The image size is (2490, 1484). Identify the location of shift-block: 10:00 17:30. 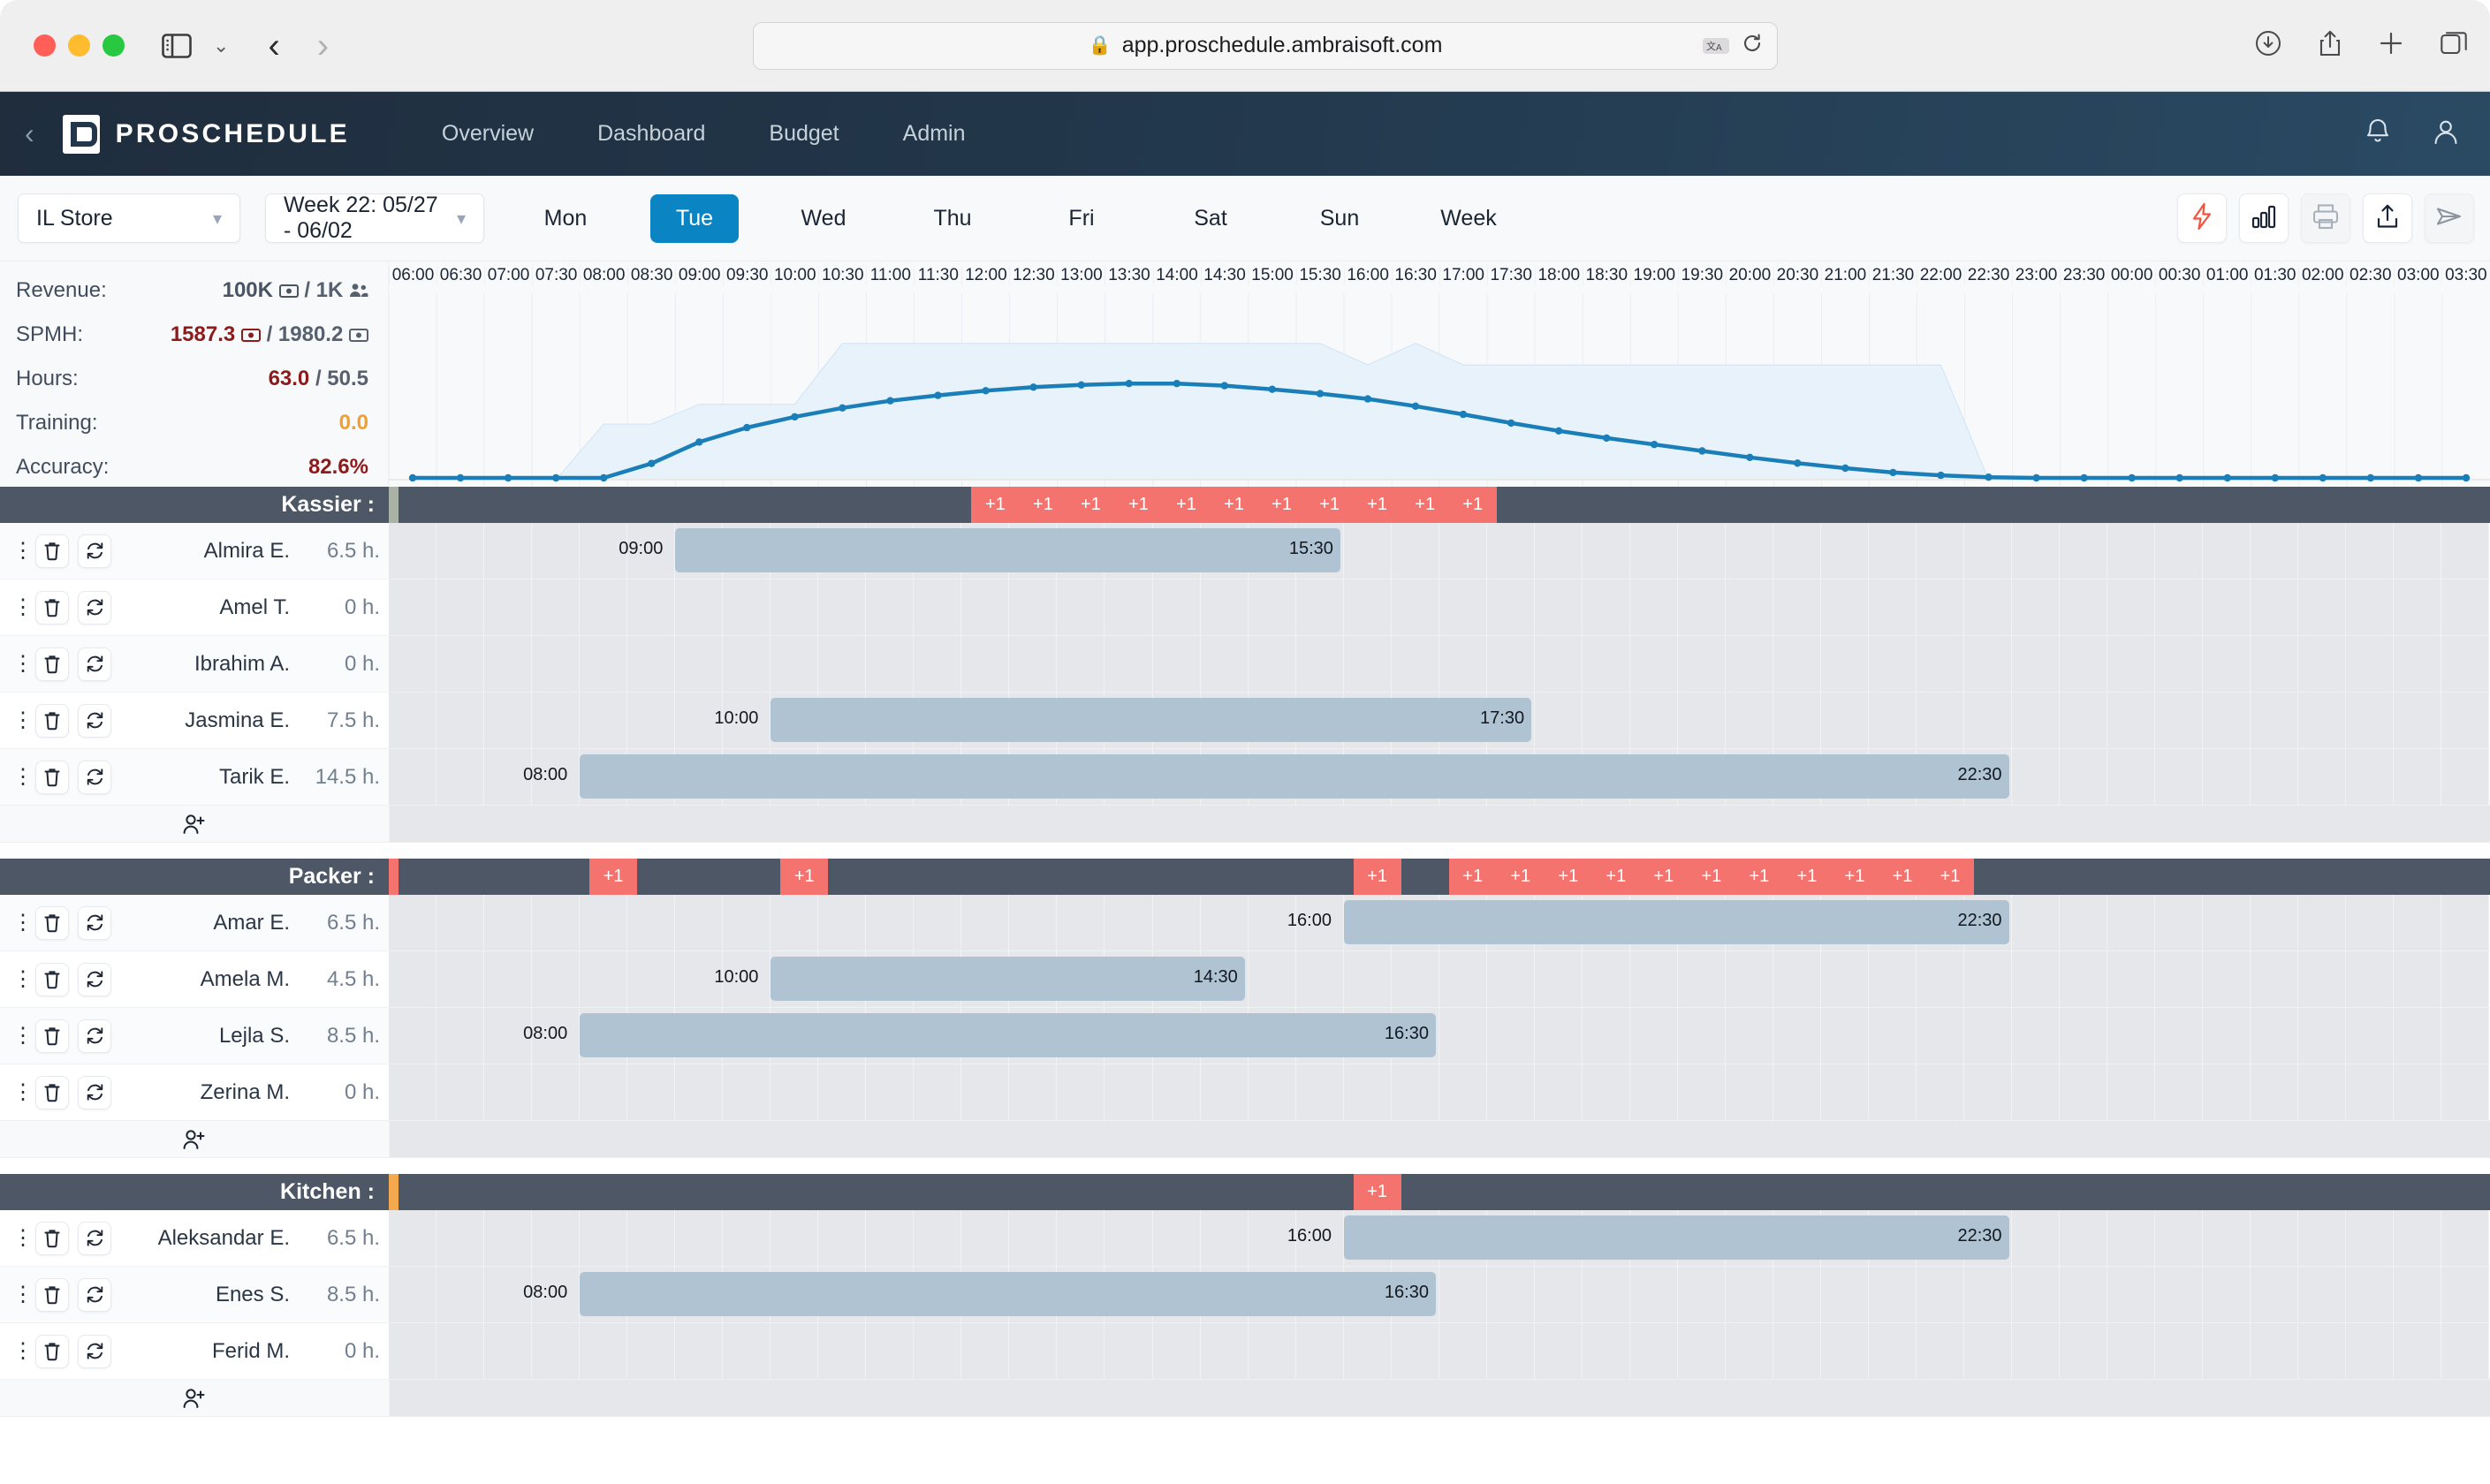
(1123, 720).